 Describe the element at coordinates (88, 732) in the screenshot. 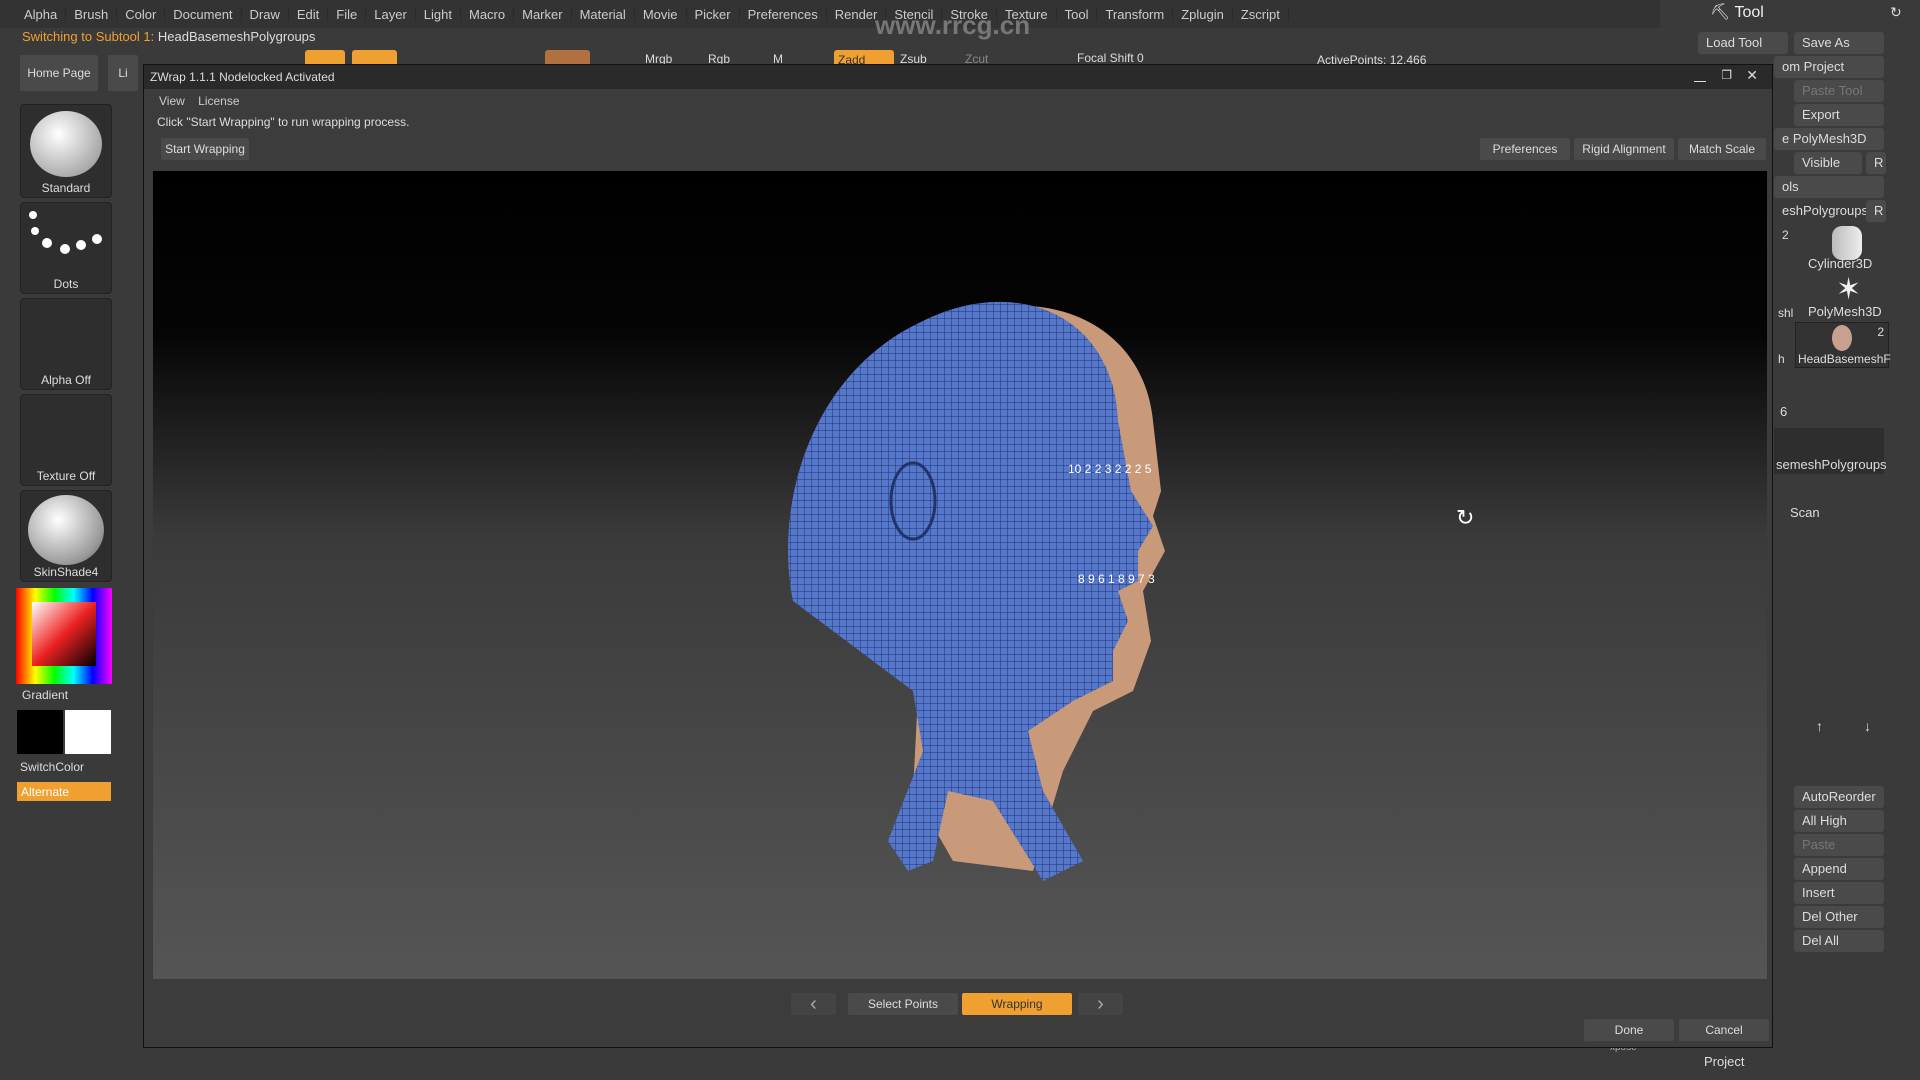

I see `secondary-color-swatch` at that location.